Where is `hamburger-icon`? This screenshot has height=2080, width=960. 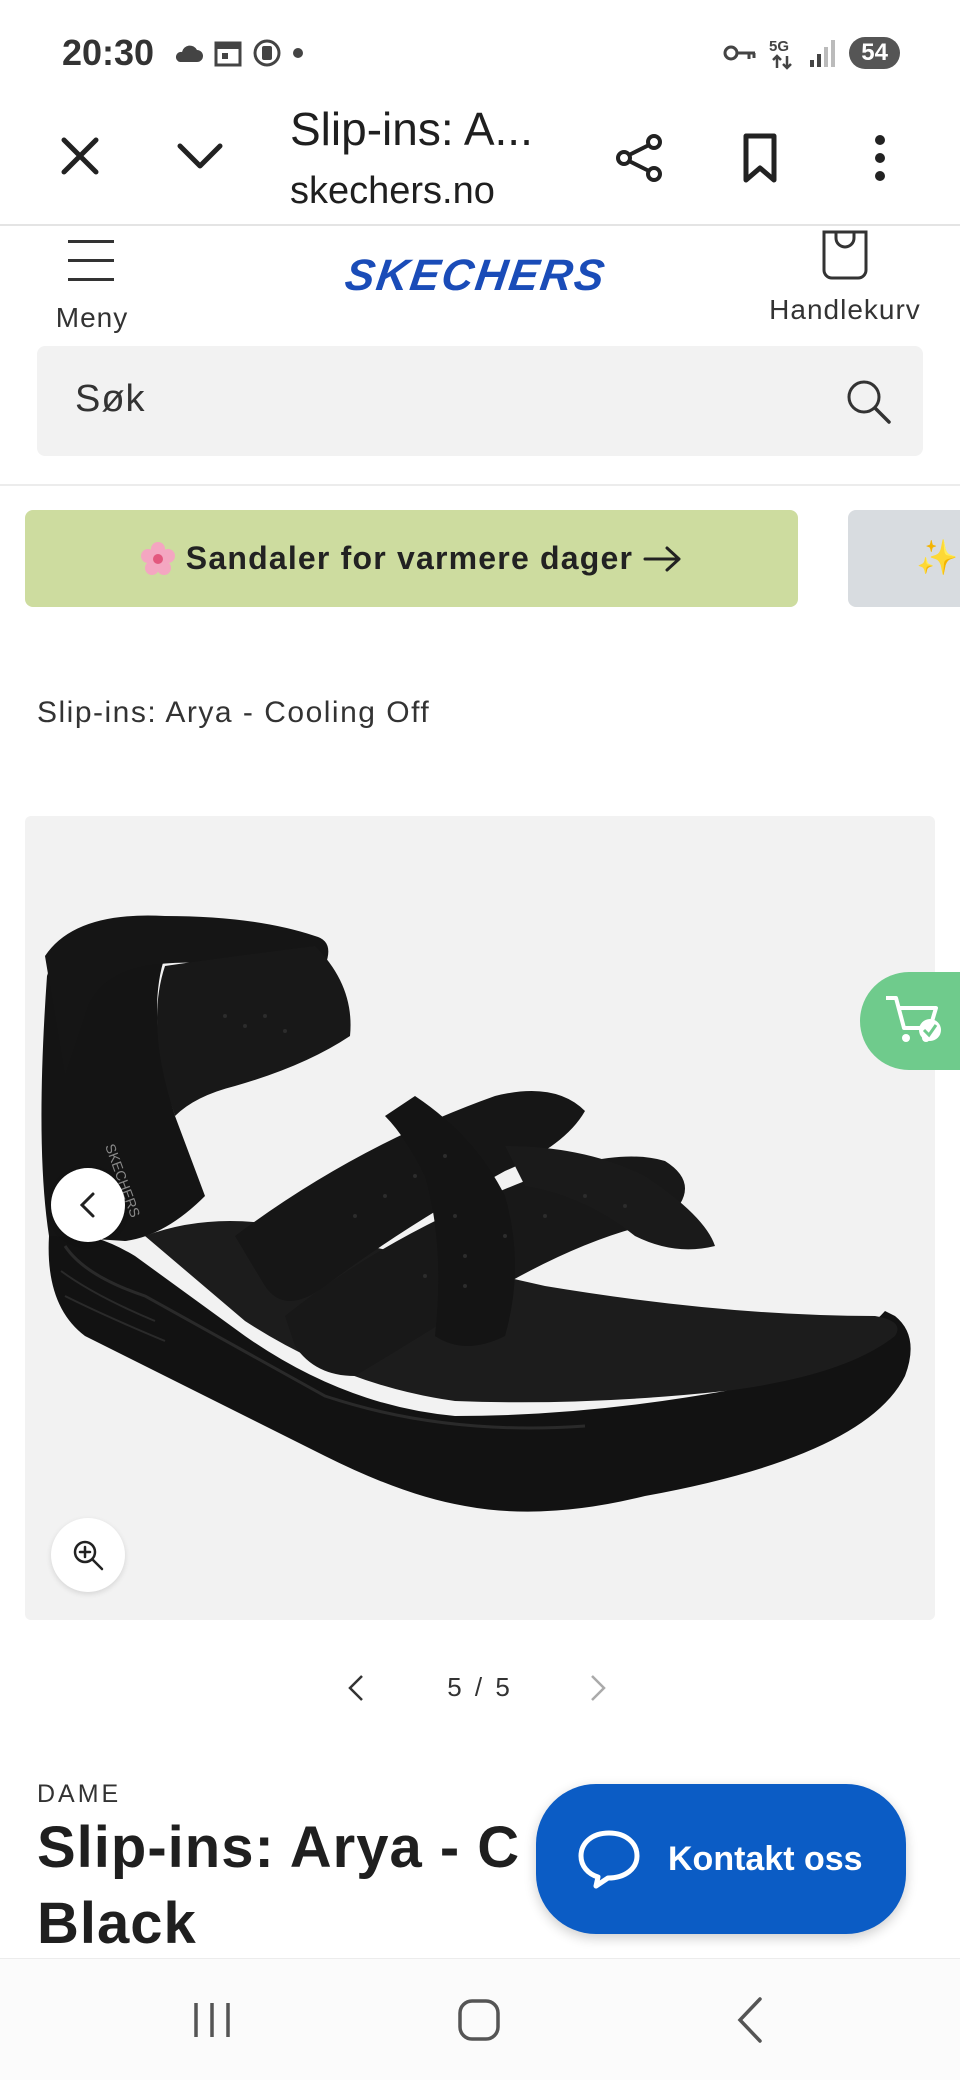 hamburger-icon is located at coordinates (91, 260).